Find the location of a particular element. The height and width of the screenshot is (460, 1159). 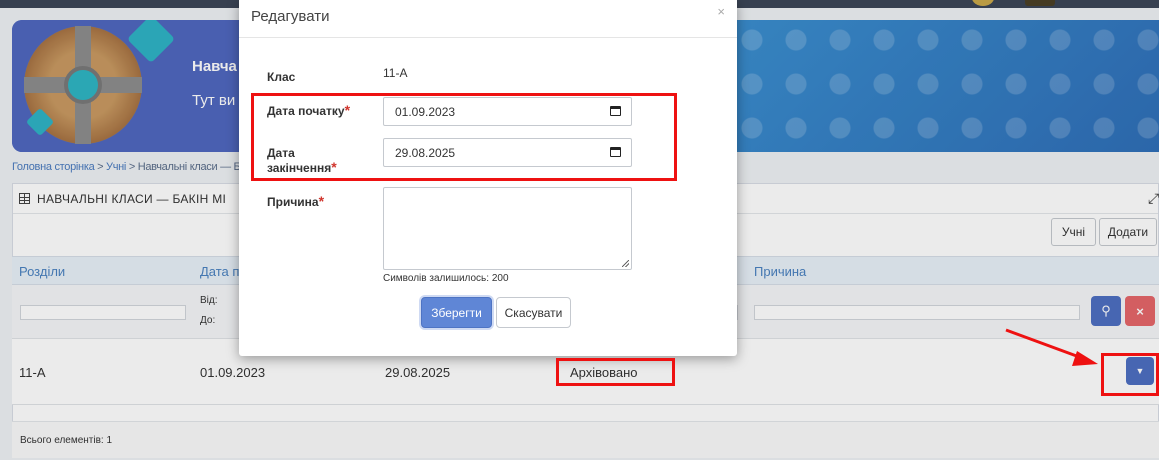

class-label: Клас is located at coordinates (281, 77).